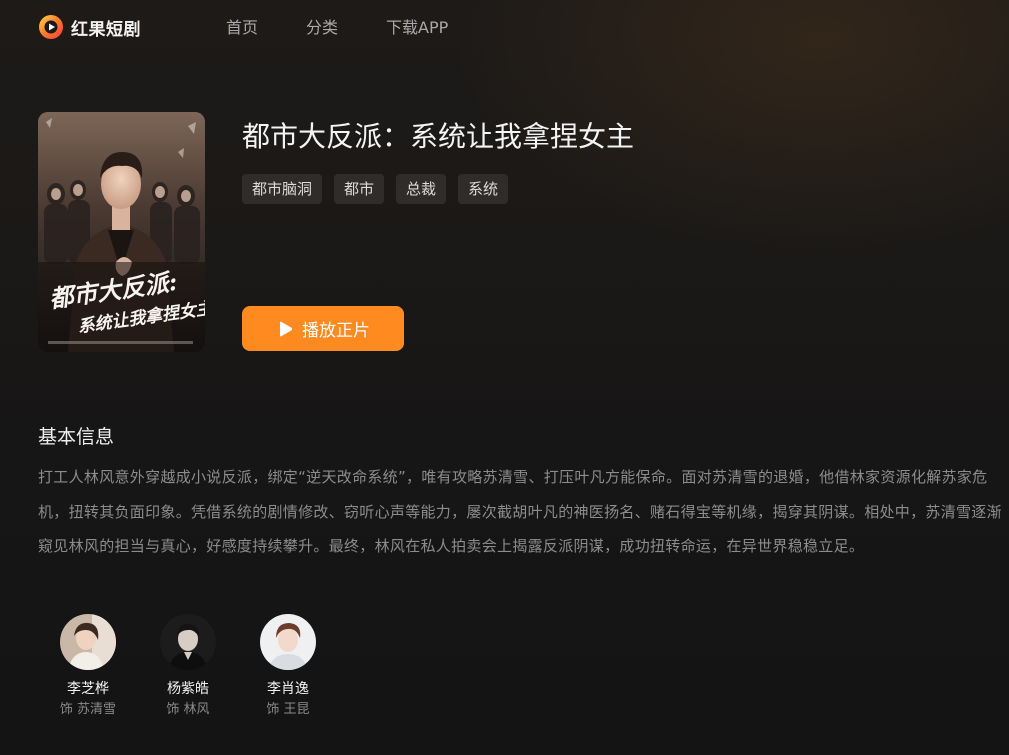  I want to click on poster-art: 都市大反派: 系统让我拿捏女主, so click(121, 232).